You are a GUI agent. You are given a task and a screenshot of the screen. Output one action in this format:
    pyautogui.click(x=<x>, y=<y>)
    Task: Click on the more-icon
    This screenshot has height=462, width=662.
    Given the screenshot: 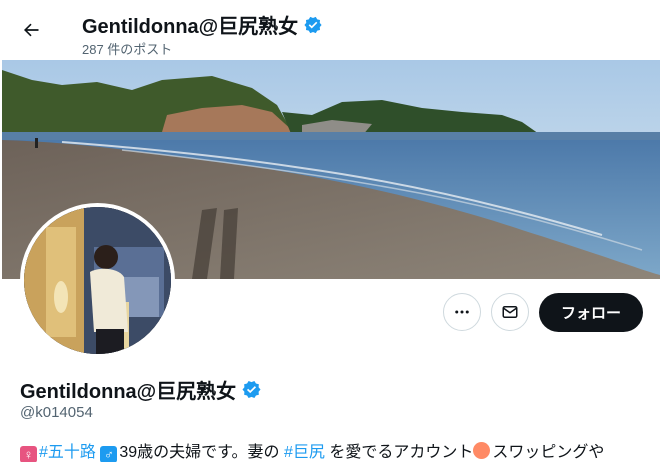 What is the action you would take?
    pyautogui.click(x=462, y=312)
    